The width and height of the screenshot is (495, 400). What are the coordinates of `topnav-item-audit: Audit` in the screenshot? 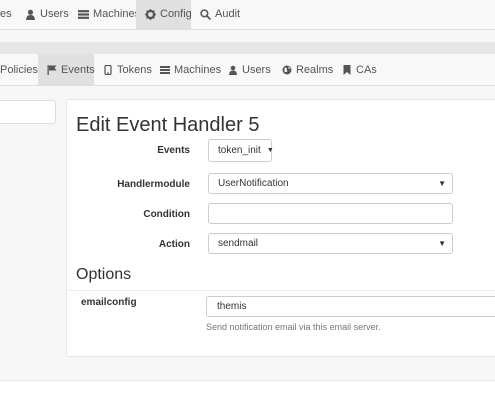 It's located at (220, 15).